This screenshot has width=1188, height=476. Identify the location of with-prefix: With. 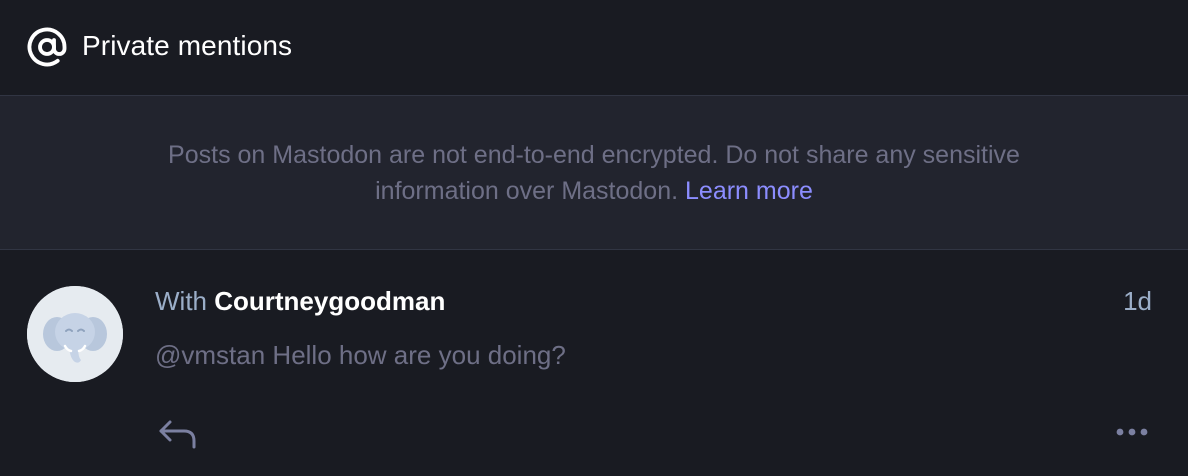
(181, 301).